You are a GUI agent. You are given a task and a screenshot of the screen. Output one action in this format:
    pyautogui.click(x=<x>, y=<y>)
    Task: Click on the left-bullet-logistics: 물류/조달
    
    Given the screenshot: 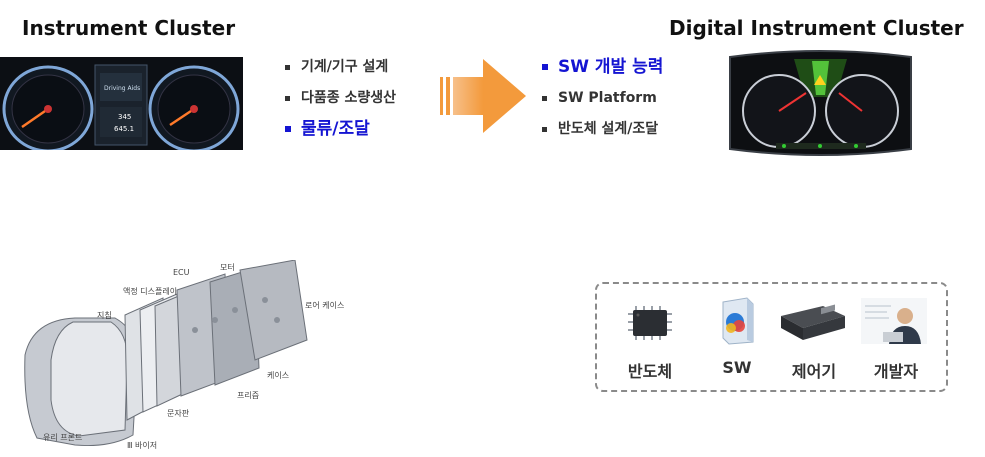 What is the action you would take?
    pyautogui.click(x=339, y=129)
    